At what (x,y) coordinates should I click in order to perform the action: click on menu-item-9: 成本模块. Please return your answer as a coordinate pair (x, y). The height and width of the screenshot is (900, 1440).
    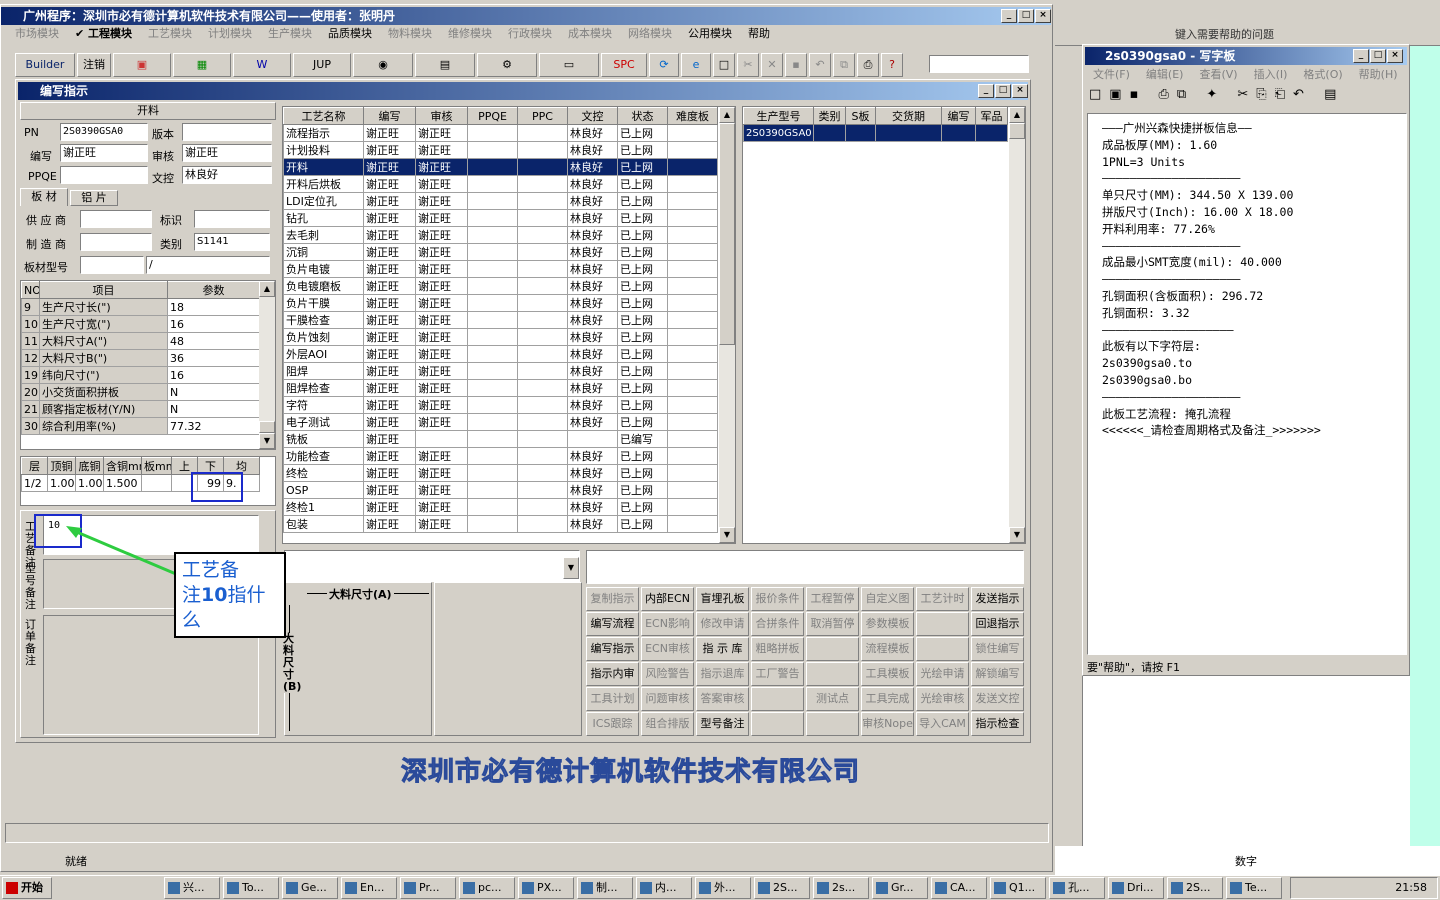
    Looking at the image, I should click on (590, 34).